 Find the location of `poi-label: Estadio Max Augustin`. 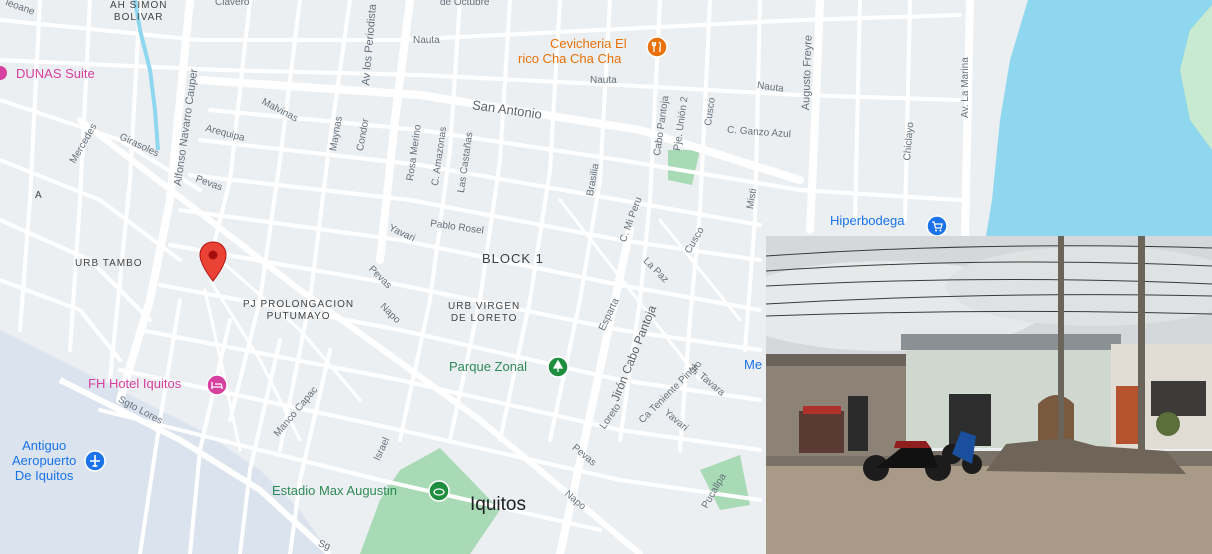

poi-label: Estadio Max Augustin is located at coordinates (335, 490).